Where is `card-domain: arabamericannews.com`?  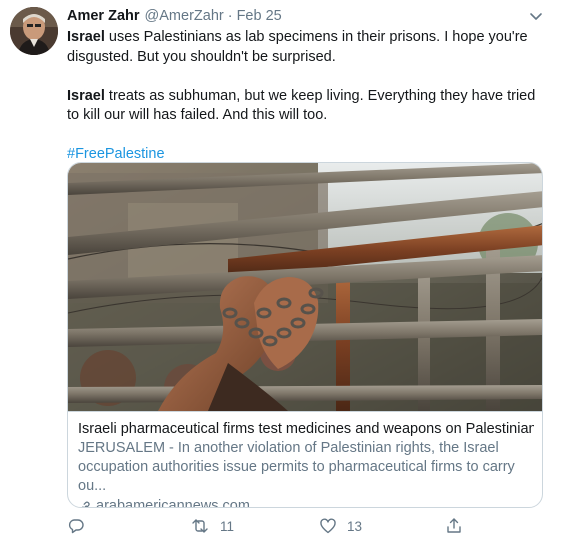 card-domain: arabamericannews.com is located at coordinates (306, 502).